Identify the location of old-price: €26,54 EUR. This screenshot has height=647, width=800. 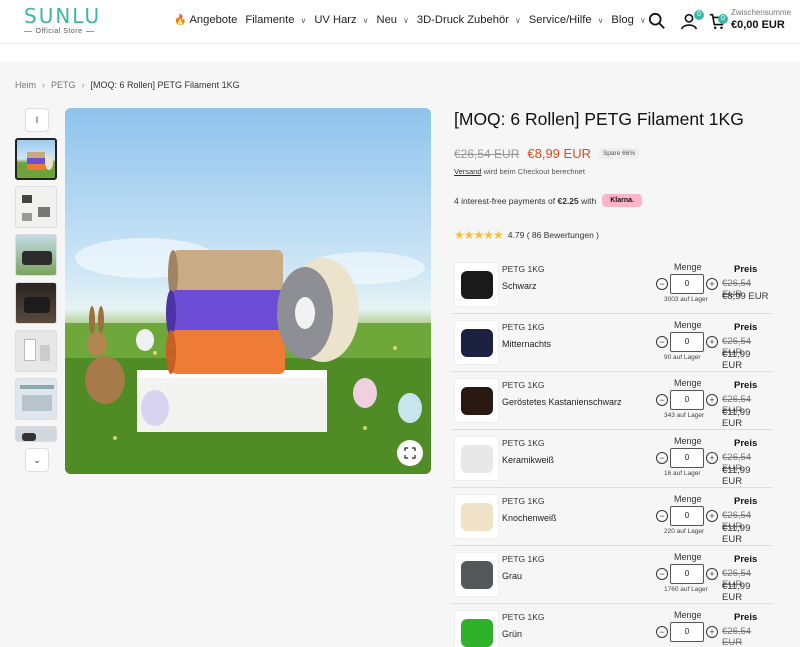
(487, 153).